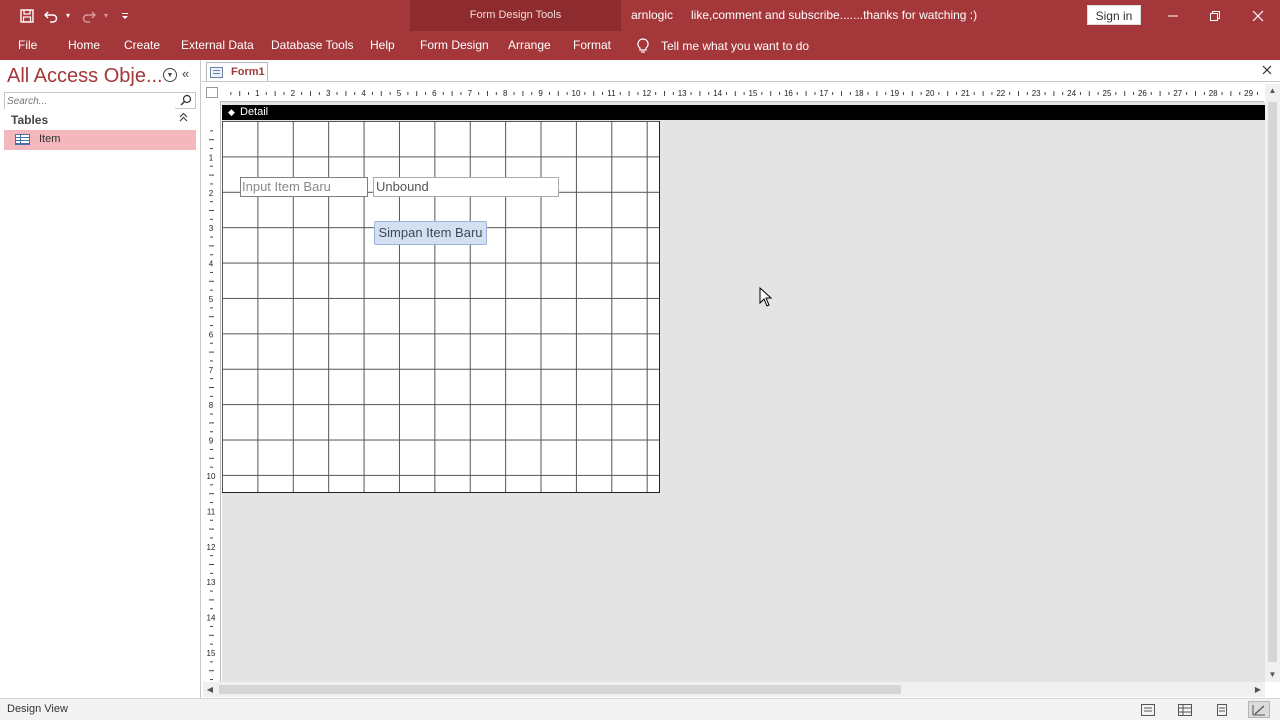 This screenshot has width=1280, height=720. What do you see at coordinates (640, 709) in the screenshot?
I see `status-bar: Design View` at bounding box center [640, 709].